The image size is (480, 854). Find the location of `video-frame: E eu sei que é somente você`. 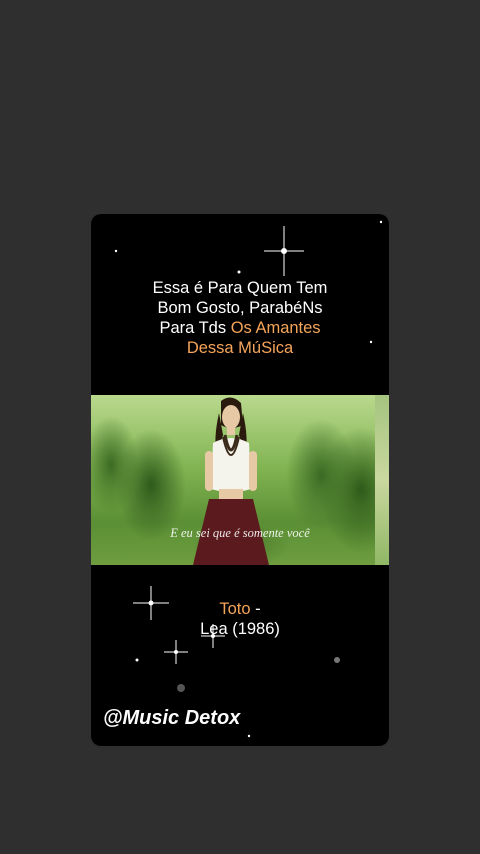

video-frame: E eu sei que é somente você is located at coordinates (240, 480).